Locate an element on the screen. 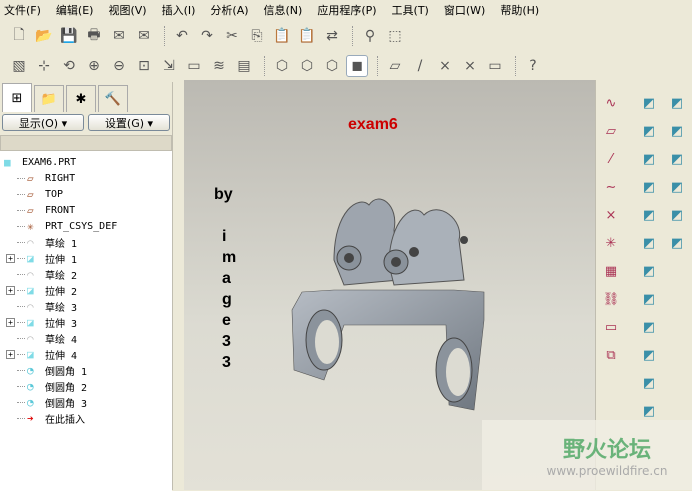 This screenshot has height=491, width=692. layers-icon: ≋ is located at coordinates (219, 66).